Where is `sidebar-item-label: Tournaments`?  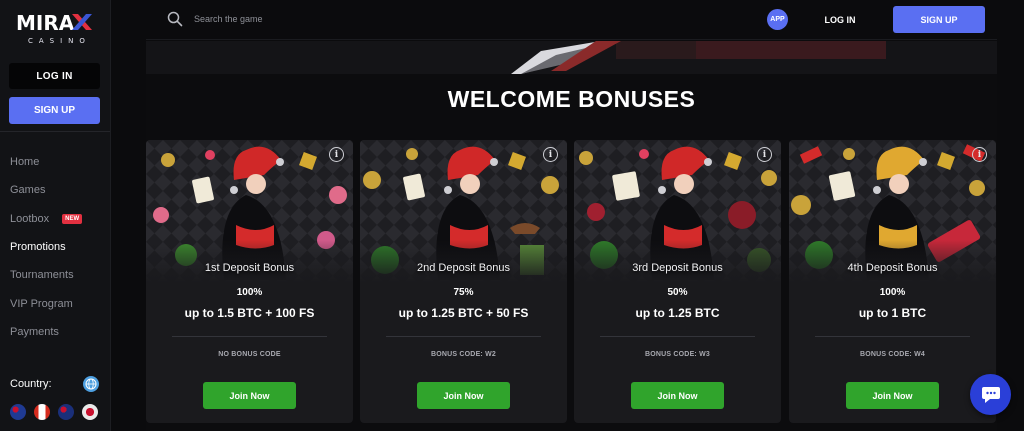 sidebar-item-label: Tournaments is located at coordinates (42, 275).